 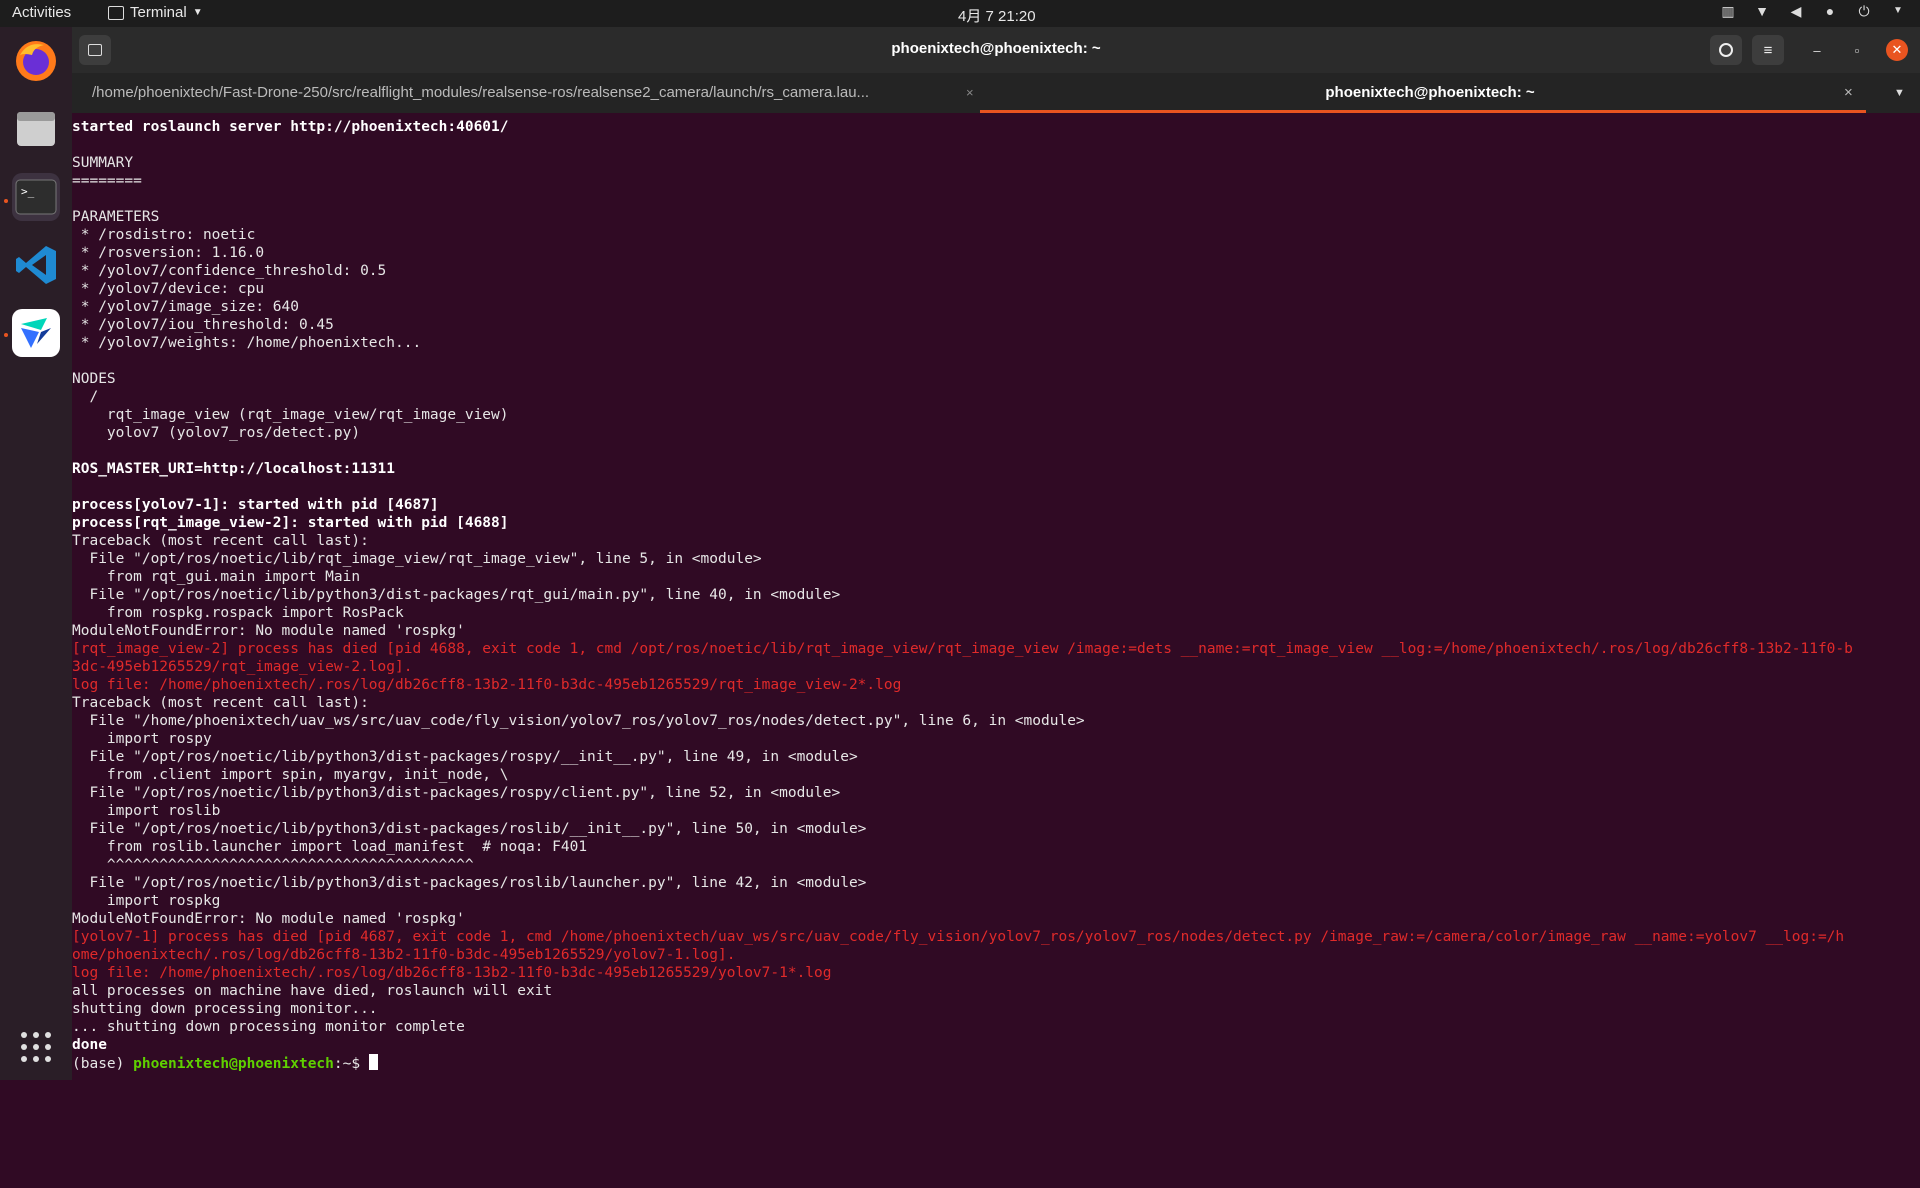 I want to click on app-menu: Terminal ▼, so click(x=155, y=12).